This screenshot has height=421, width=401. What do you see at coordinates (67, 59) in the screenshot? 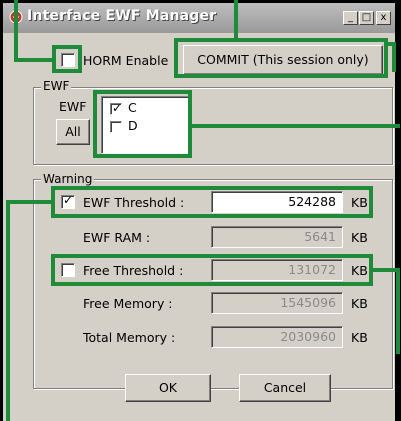
I see `horm-highlight` at bounding box center [67, 59].